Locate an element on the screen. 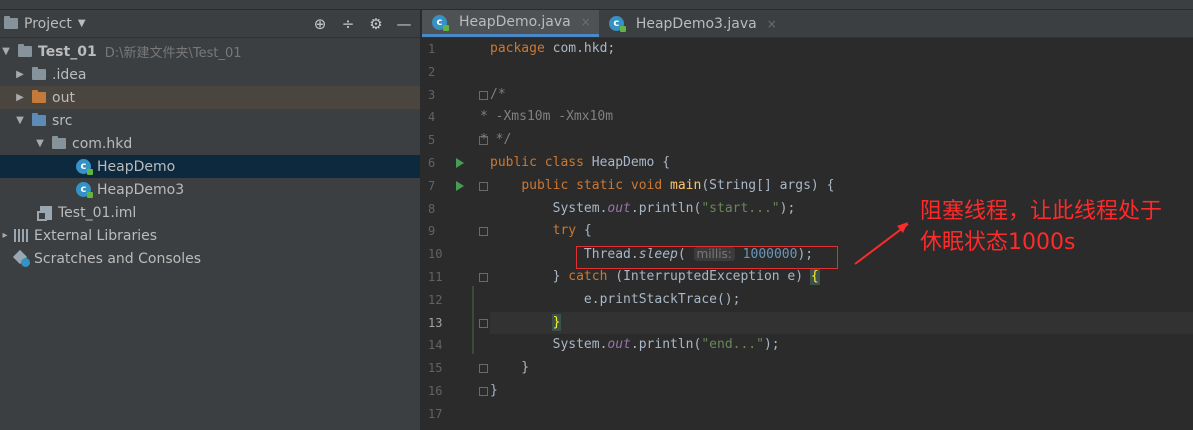 The image size is (1193, 430). run-method-icon is located at coordinates (460, 185).